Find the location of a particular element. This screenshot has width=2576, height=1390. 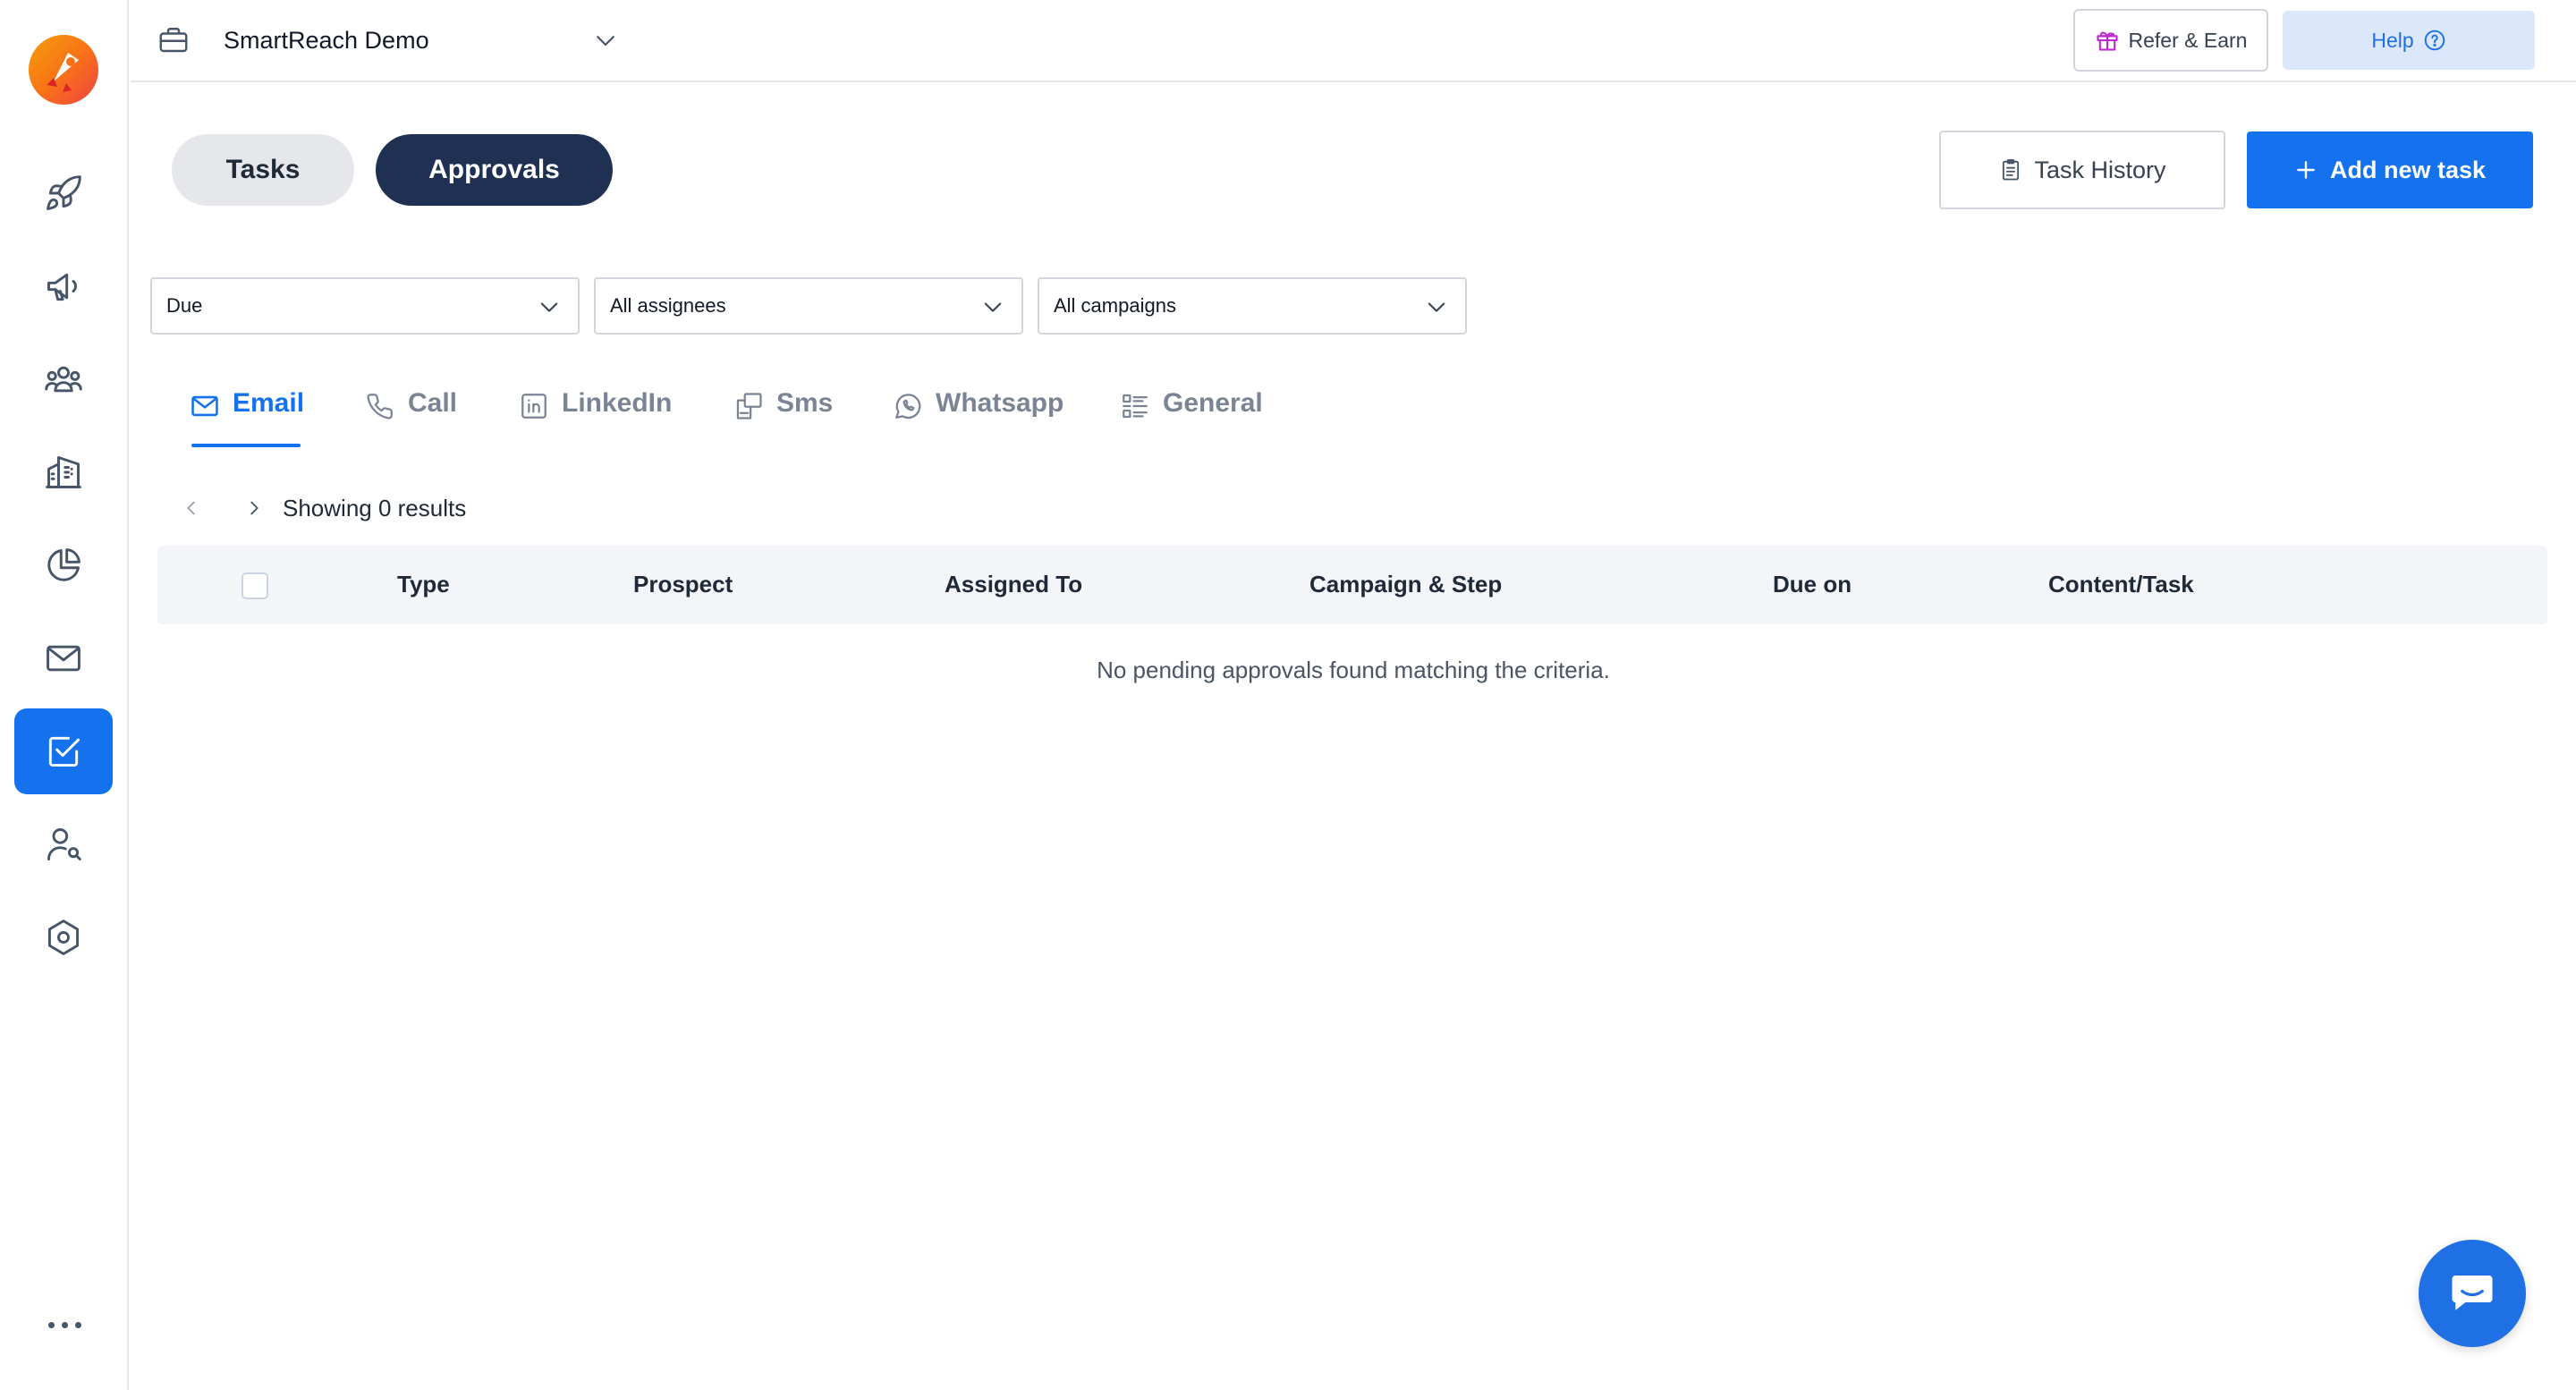

chevron-right-icon is located at coordinates (254, 508).